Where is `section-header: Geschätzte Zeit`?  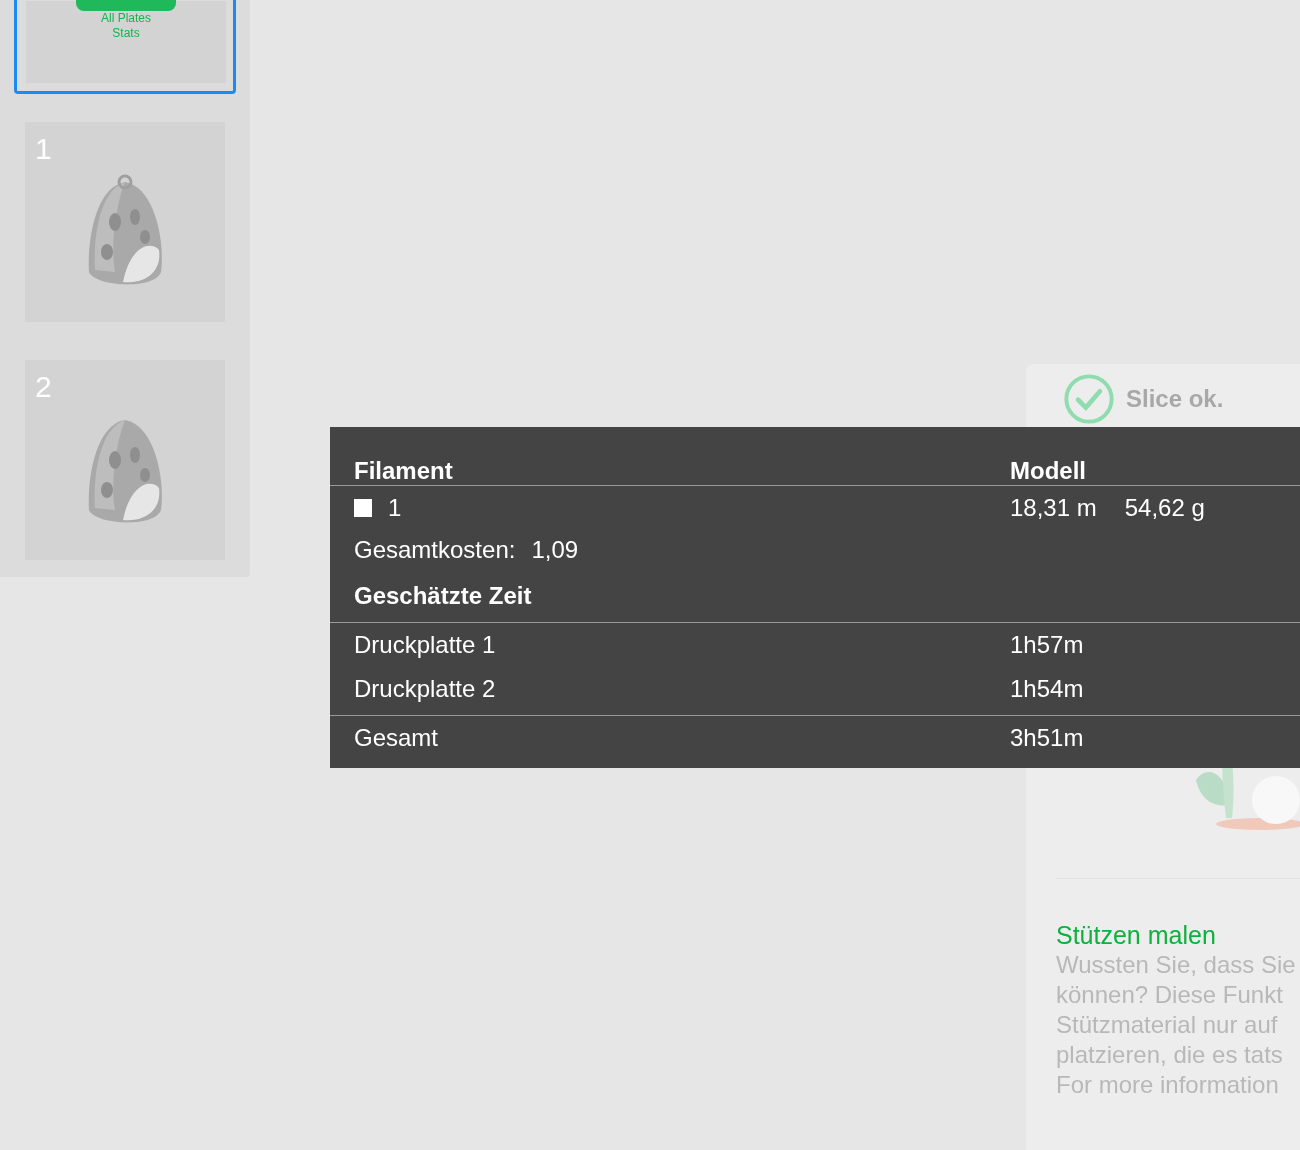 section-header: Geschätzte Zeit is located at coordinates (443, 596).